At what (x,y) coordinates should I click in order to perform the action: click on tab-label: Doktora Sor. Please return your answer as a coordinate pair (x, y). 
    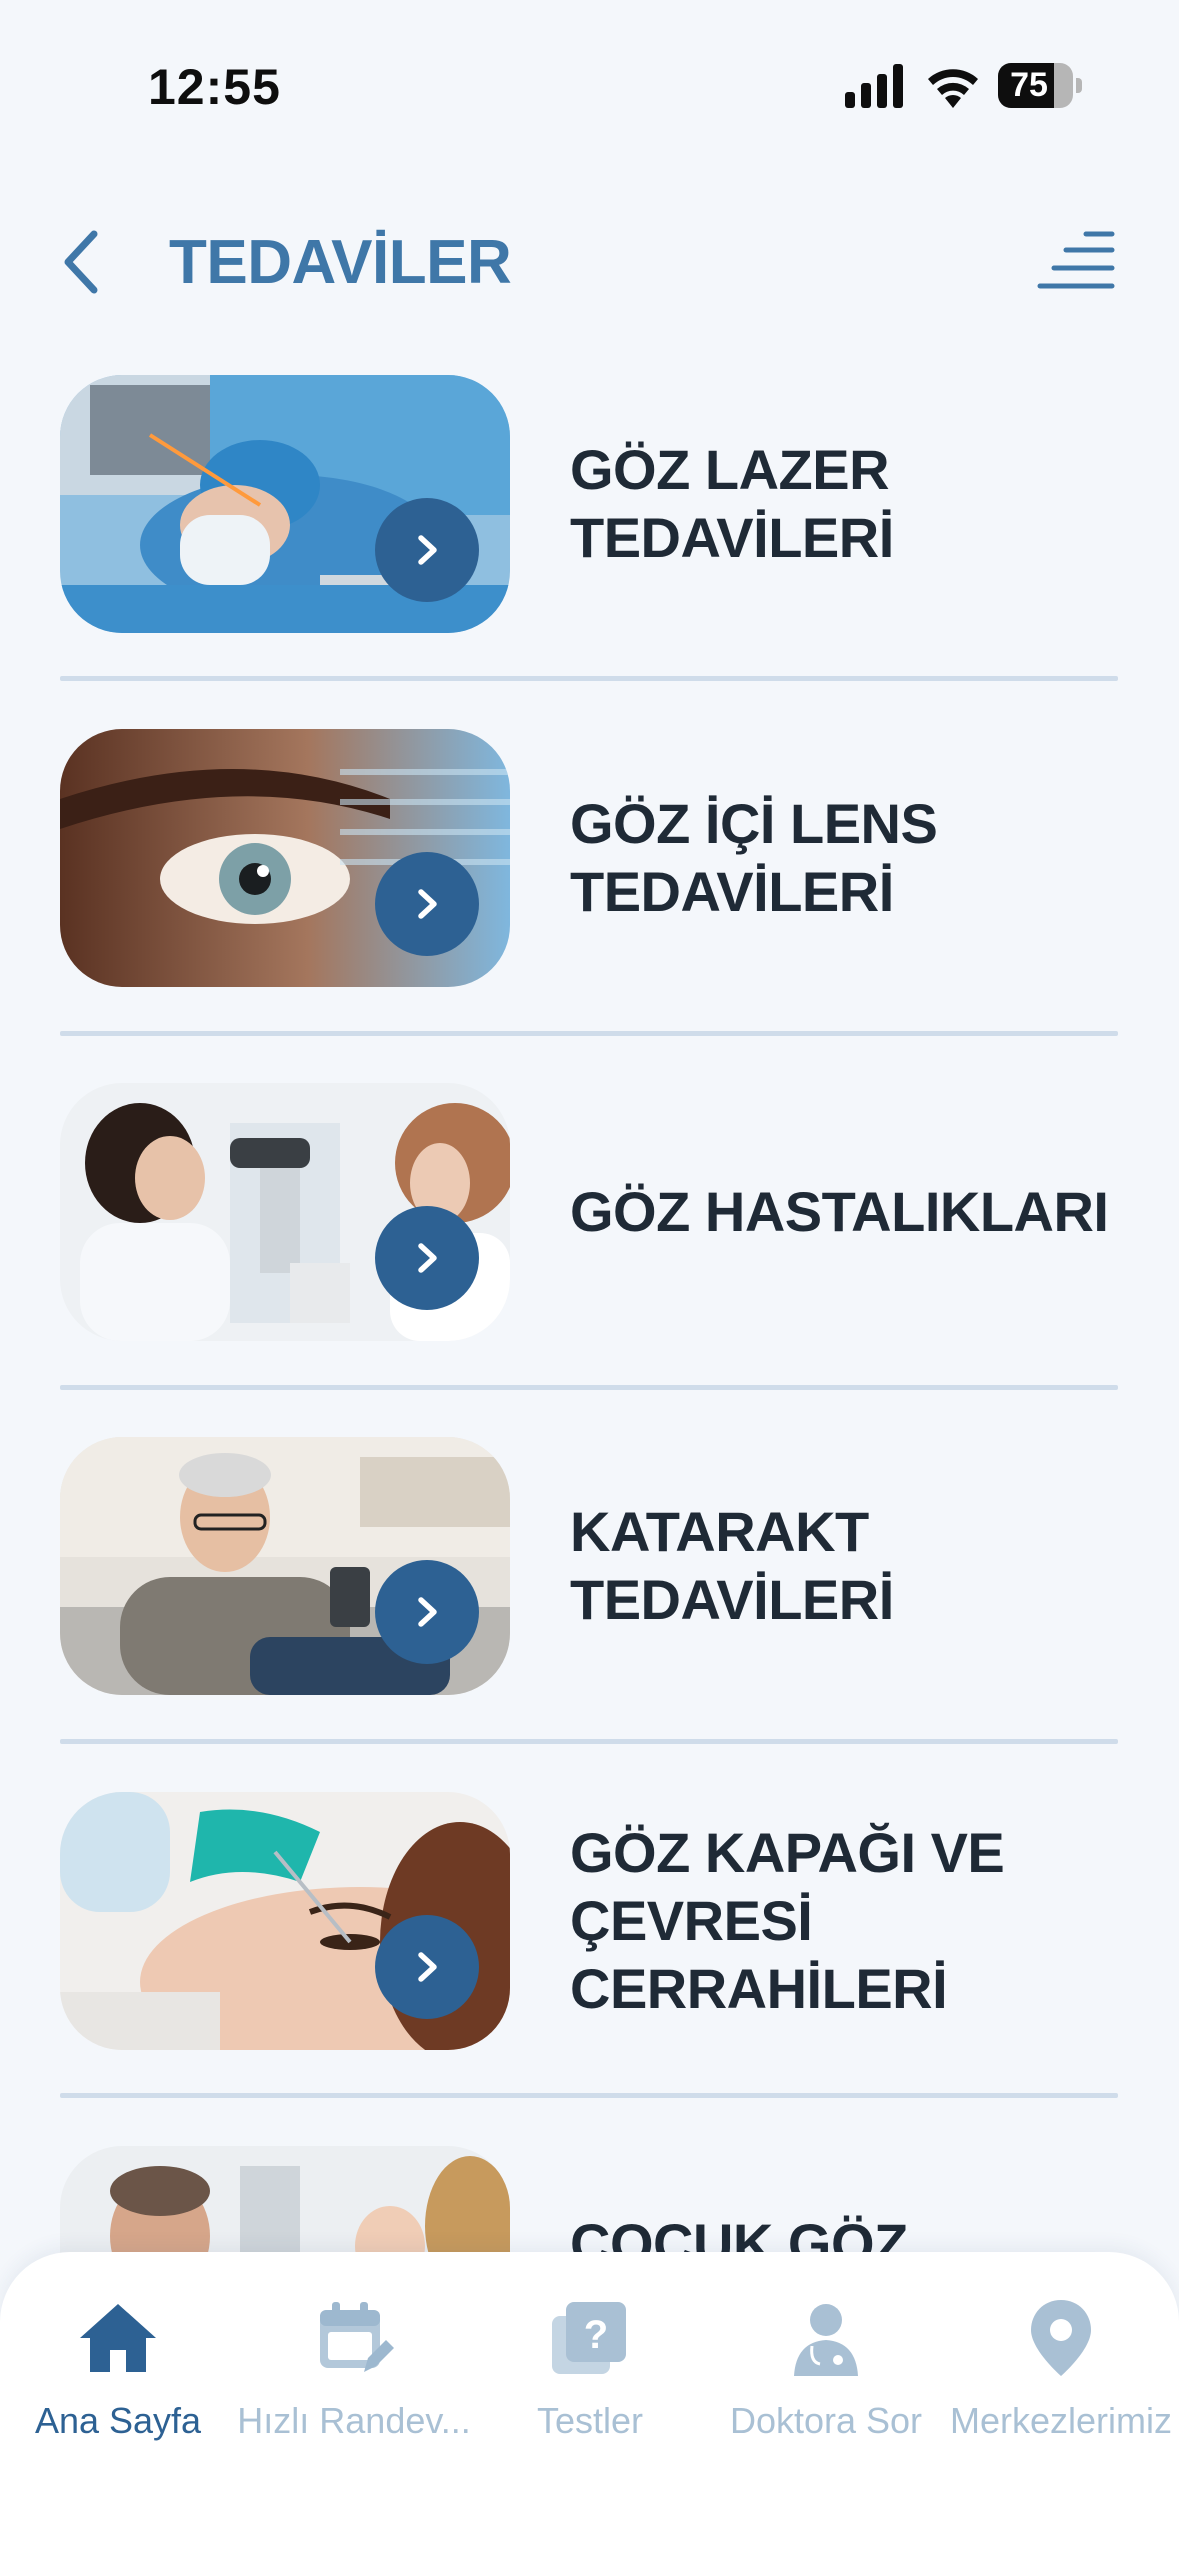
    Looking at the image, I should click on (826, 2420).